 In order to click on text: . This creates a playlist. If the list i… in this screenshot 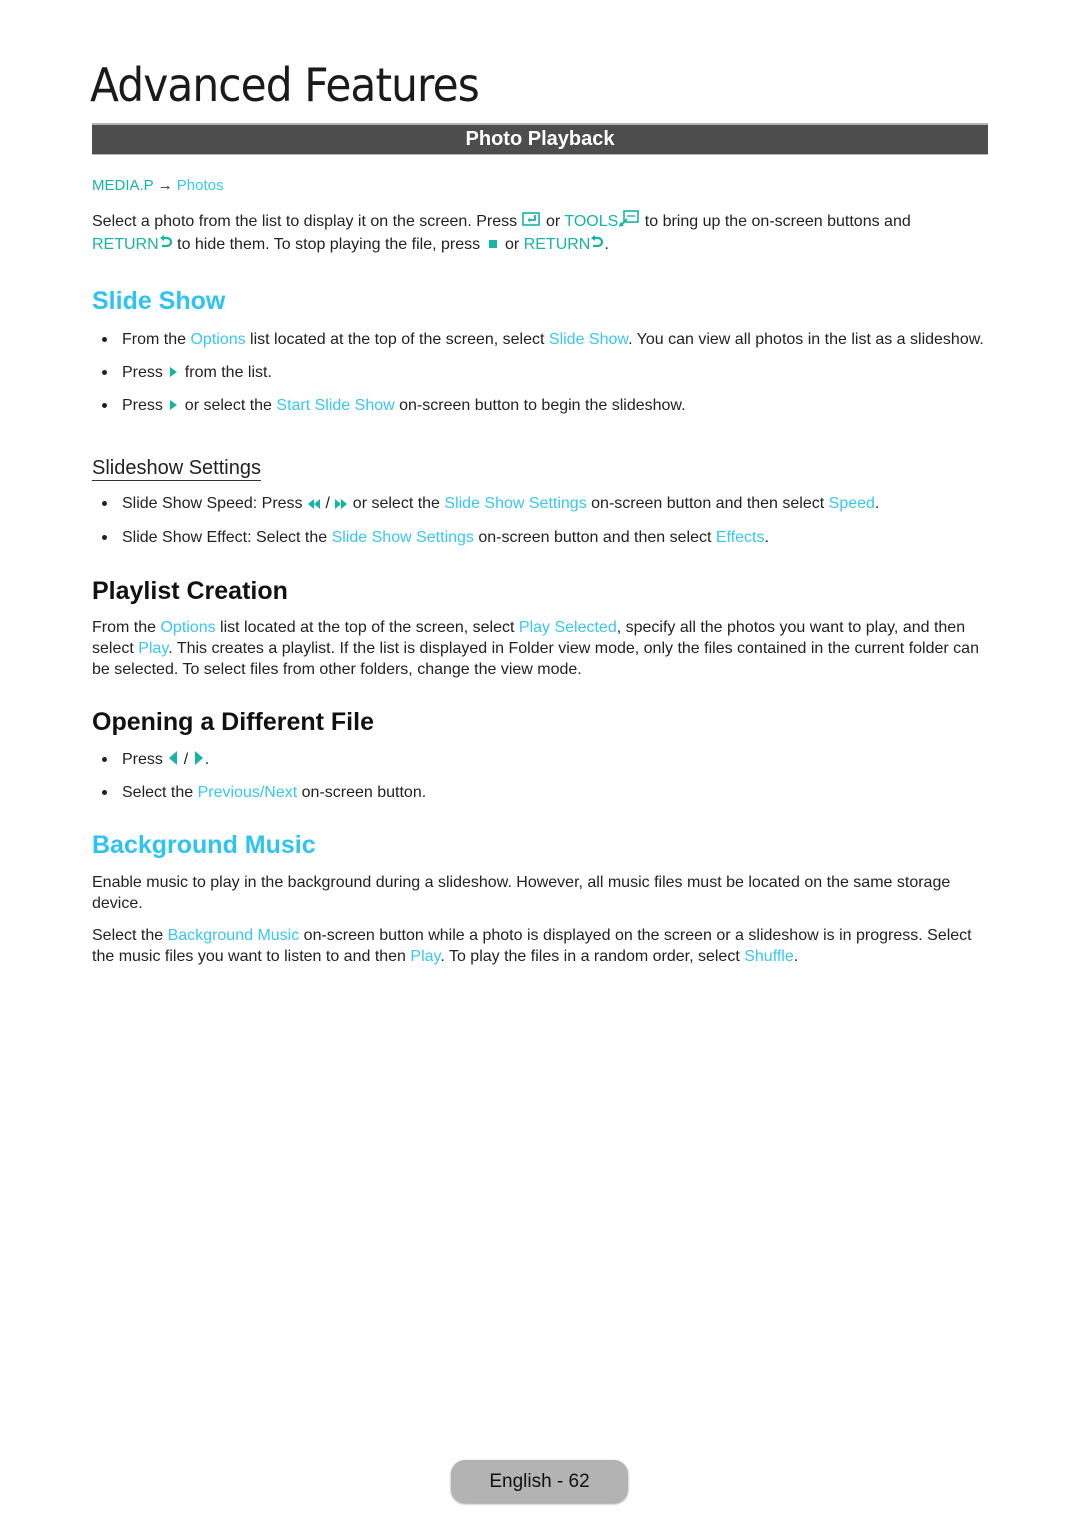, I will do `click(535, 658)`.